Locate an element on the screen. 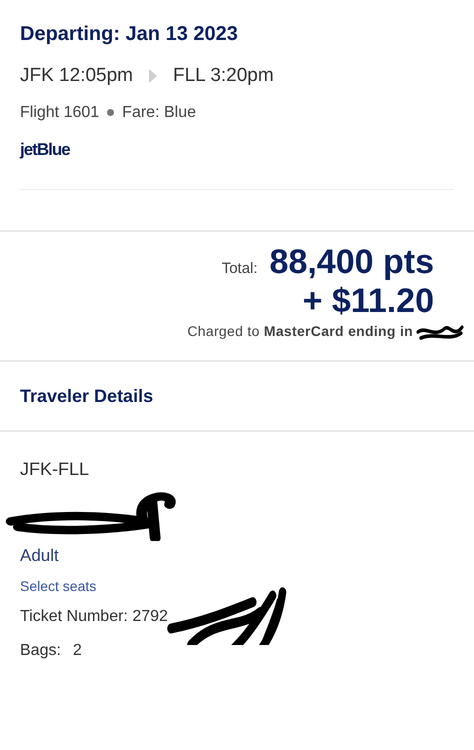 The height and width of the screenshot is (750, 474). passenger-type: Adult is located at coordinates (39, 555).